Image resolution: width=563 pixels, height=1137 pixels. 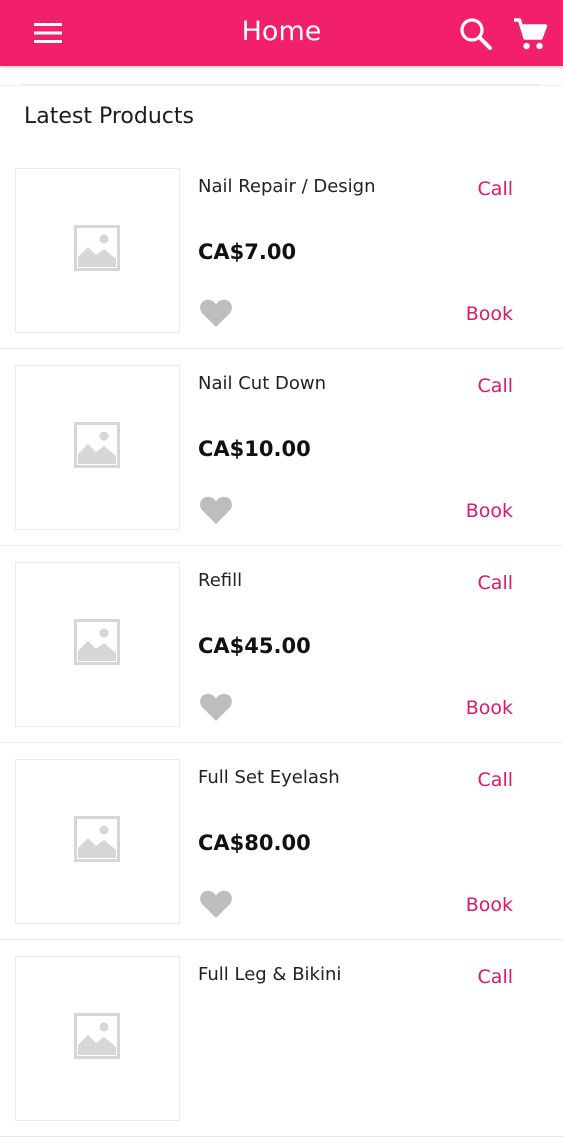 What do you see at coordinates (281, 75) in the screenshot?
I see `banner-strip` at bounding box center [281, 75].